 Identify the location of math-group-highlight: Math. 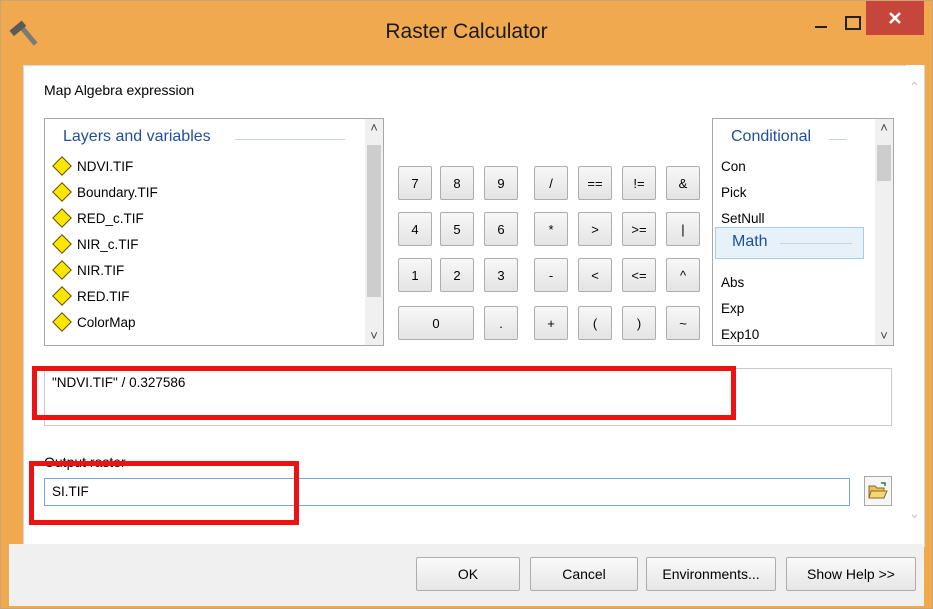
(789, 243).